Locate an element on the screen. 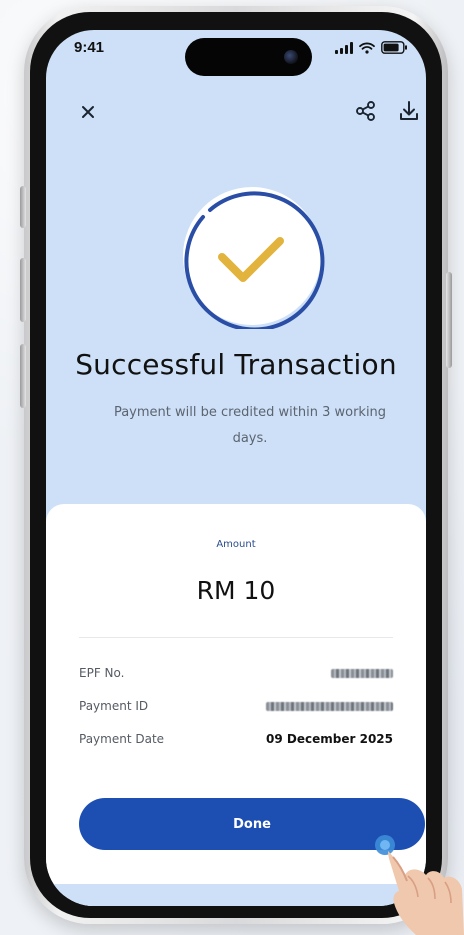 Image resolution: width=464 pixels, height=935 pixels. epf-number-value is located at coordinates (362, 673).